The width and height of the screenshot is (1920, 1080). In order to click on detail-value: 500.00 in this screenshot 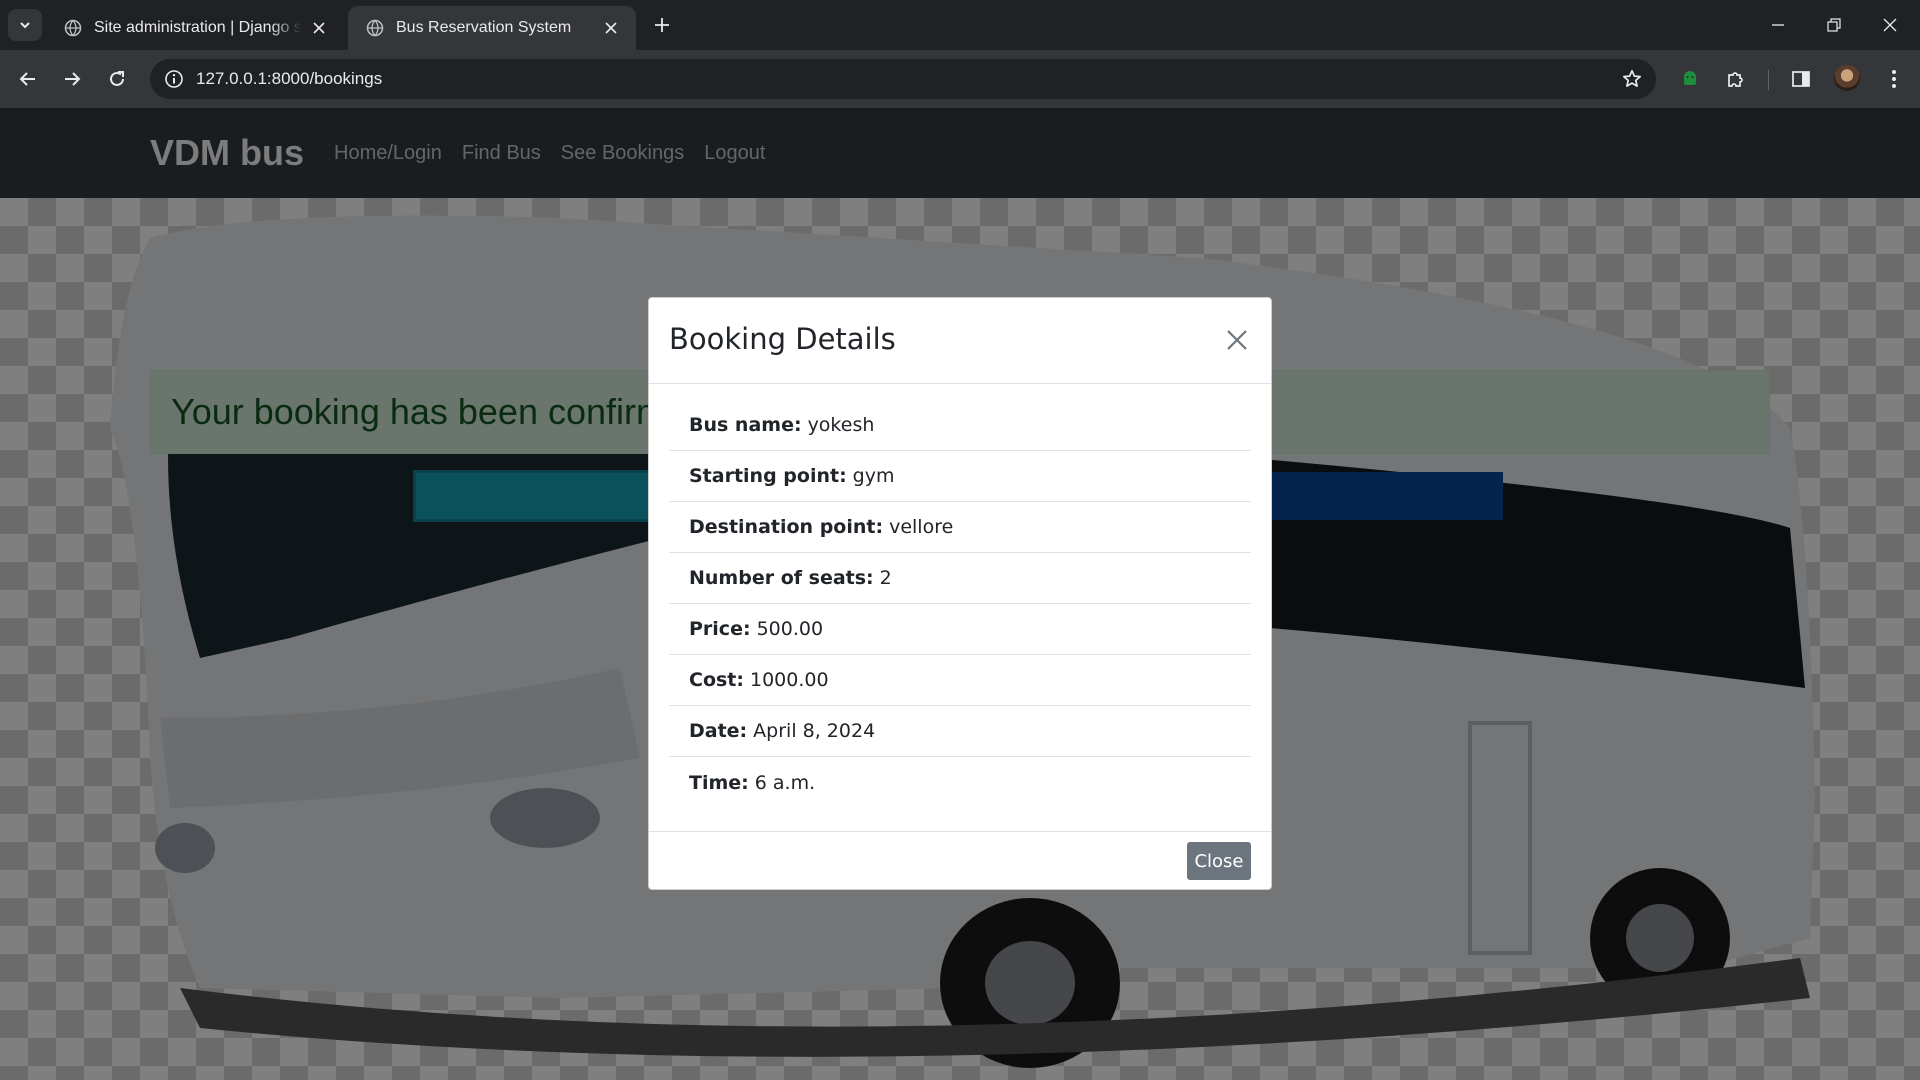, I will do `click(790, 629)`.